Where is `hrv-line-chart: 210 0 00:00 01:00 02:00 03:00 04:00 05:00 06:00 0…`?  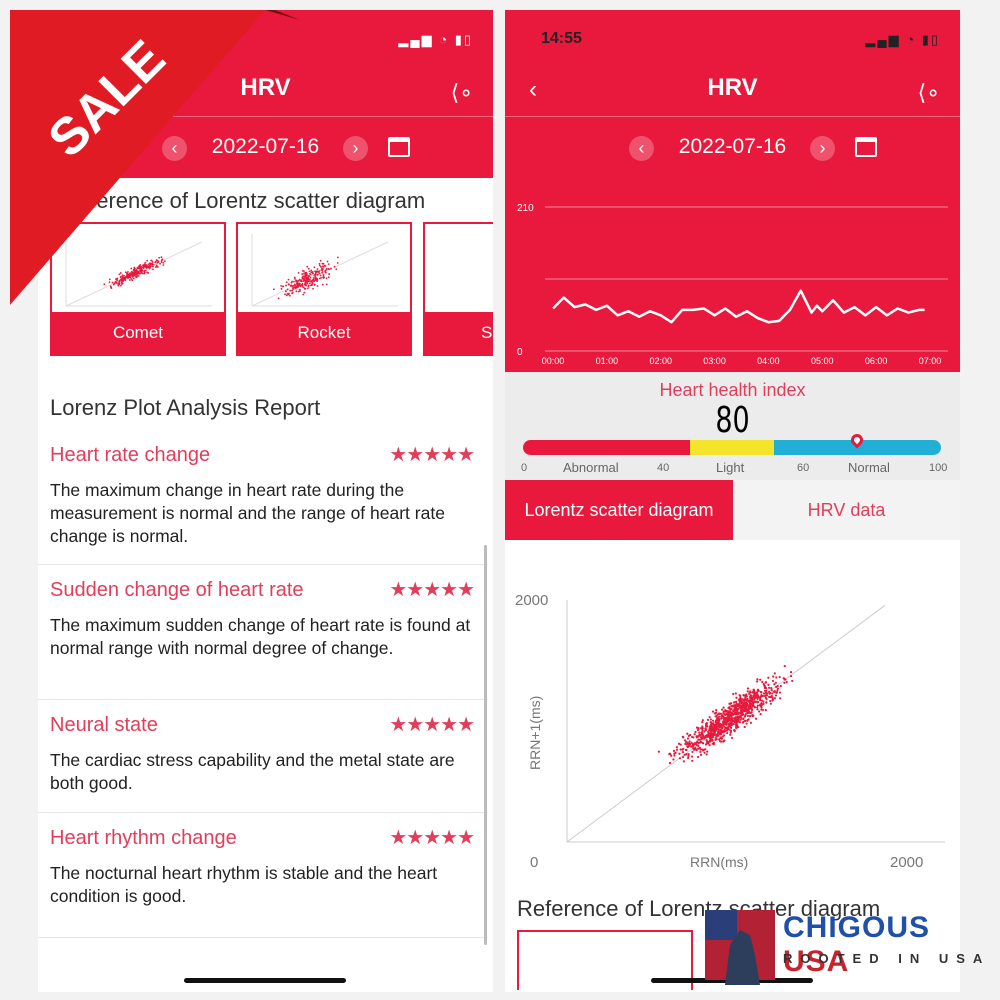 hrv-line-chart: 210 0 00:00 01:00 02:00 03:00 04:00 05:00 06:00 0… is located at coordinates (732, 284).